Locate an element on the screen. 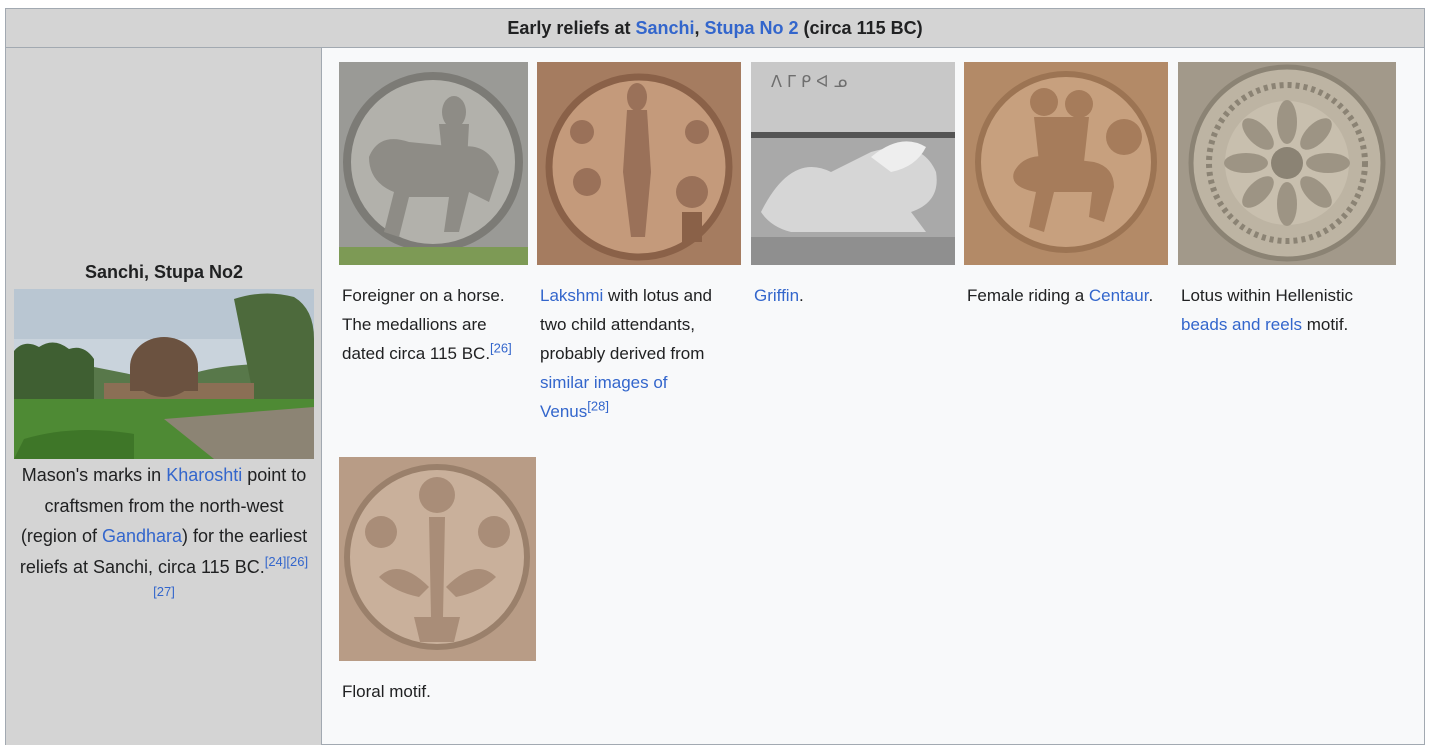 Image resolution: width=1435 pixels, height=745 pixels. caption-griffin: Griffin. is located at coordinates (852, 295).